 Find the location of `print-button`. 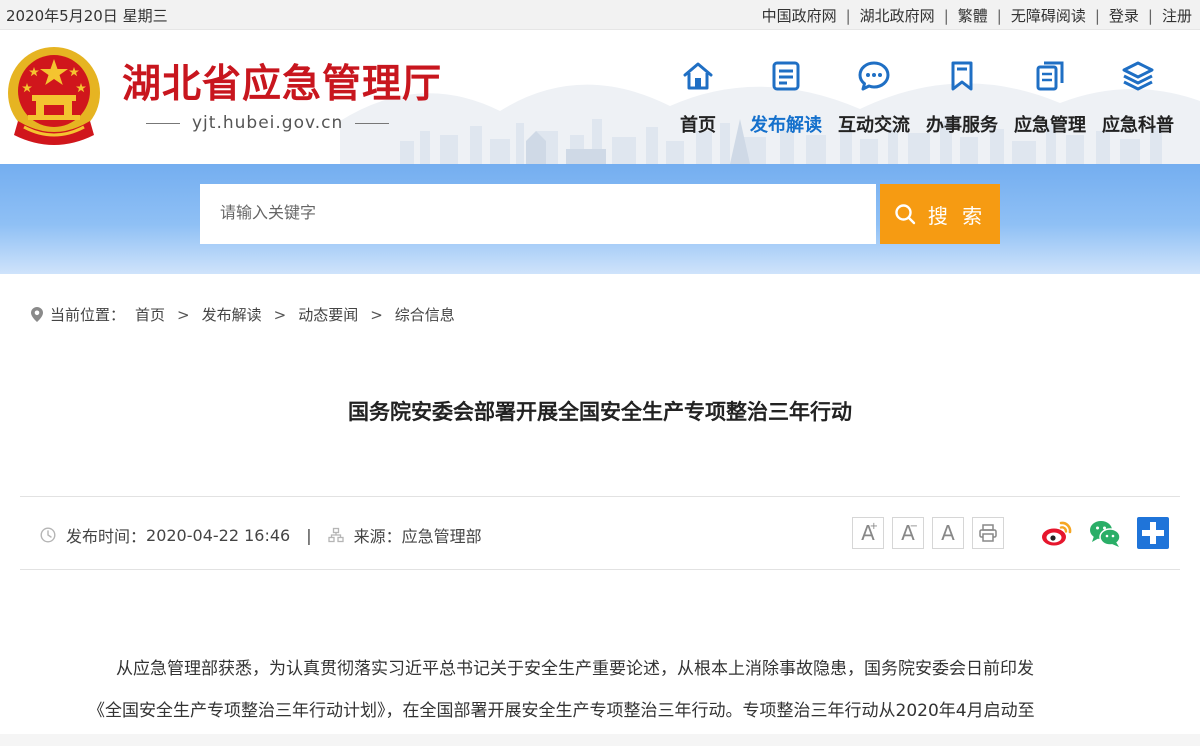

print-button is located at coordinates (988, 533).